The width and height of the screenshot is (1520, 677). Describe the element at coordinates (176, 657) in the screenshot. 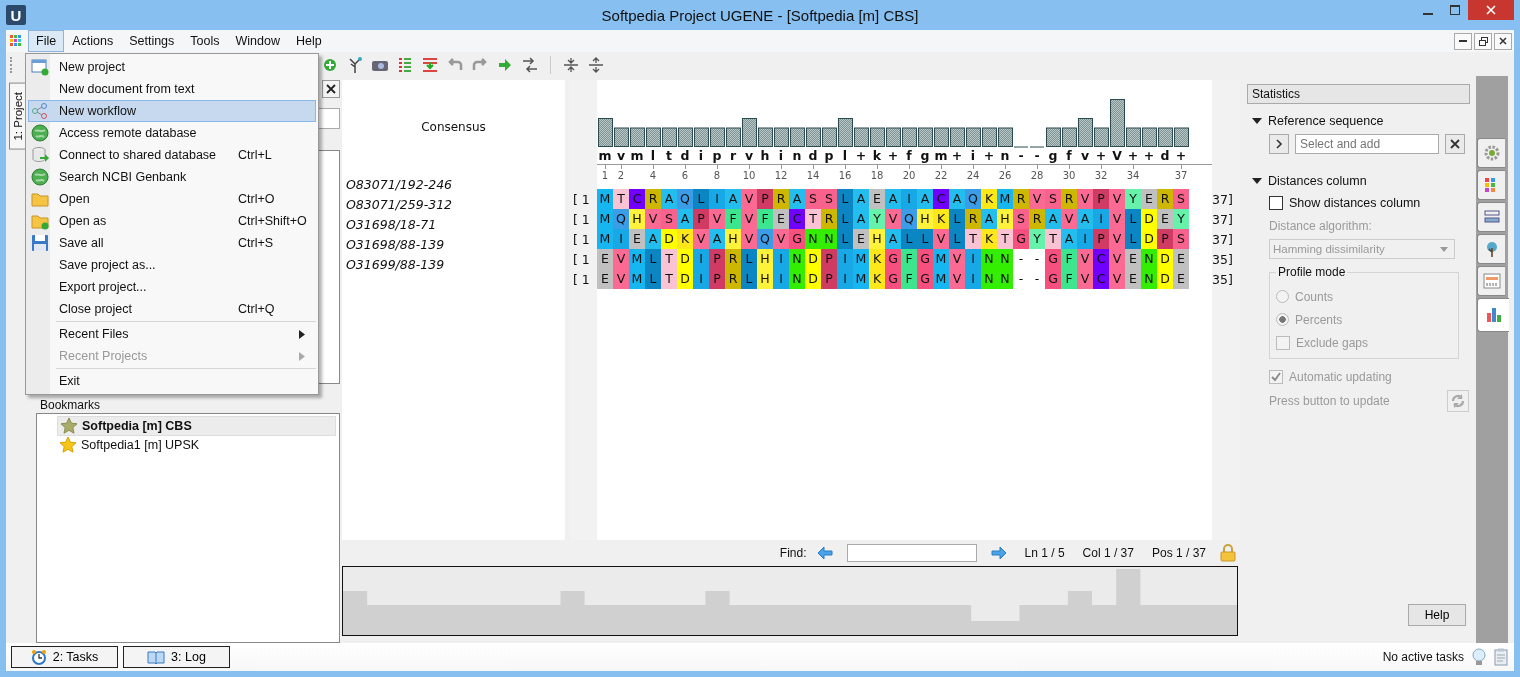

I see `panel-tab: 3: Log` at that location.